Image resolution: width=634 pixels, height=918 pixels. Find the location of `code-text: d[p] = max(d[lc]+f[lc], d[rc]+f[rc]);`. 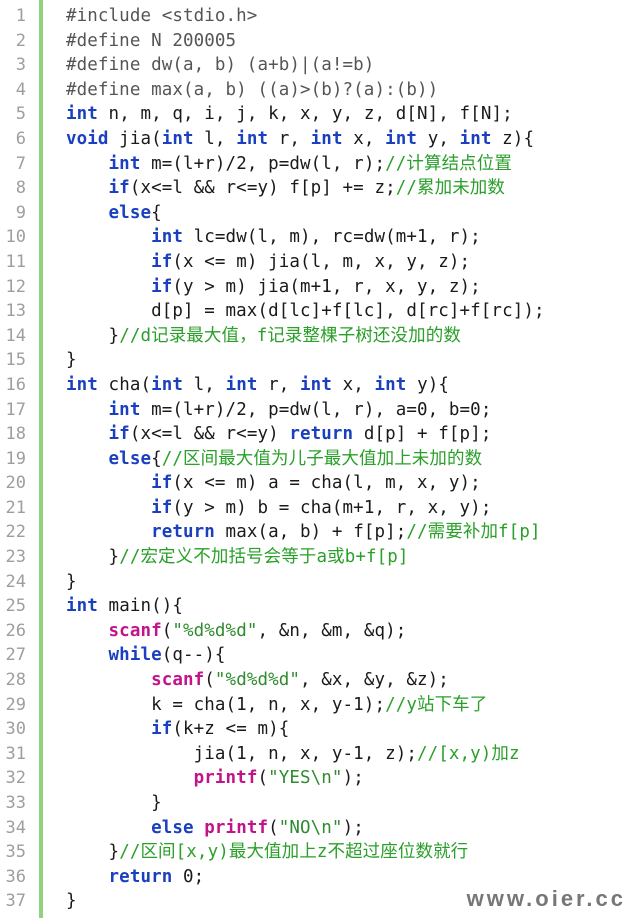

code-text: d[p] = max(d[lc]+f[lc], d[rc]+f[rc]); is located at coordinates (305, 311).